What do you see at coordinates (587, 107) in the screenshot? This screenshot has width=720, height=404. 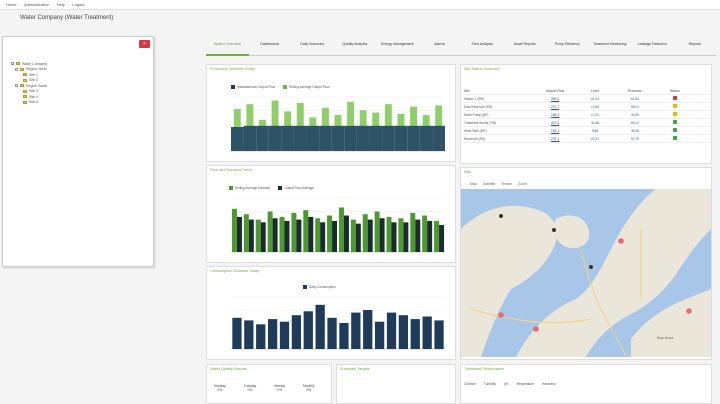 I see `table-row: East Reservoir (KR) 201.7 12.55 58.21` at bounding box center [587, 107].